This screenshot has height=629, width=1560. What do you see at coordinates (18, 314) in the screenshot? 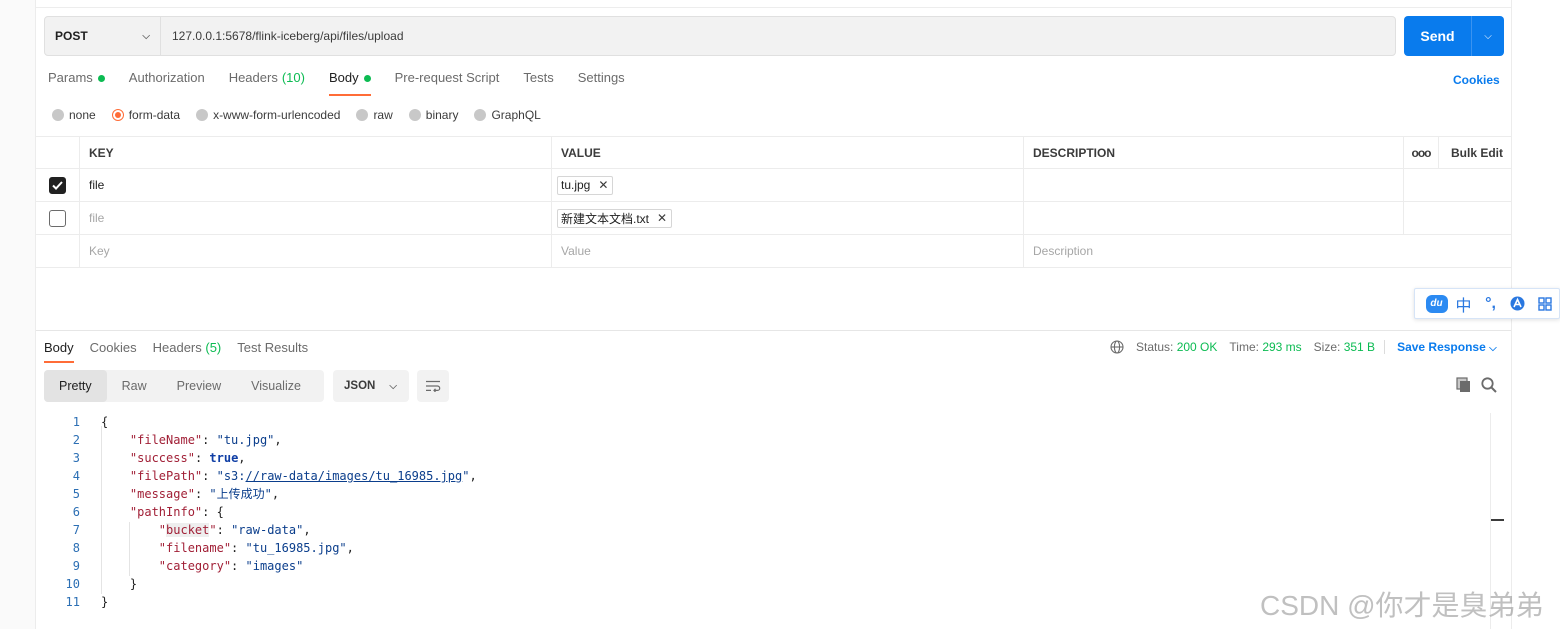
I see `sidebar-gutter` at bounding box center [18, 314].